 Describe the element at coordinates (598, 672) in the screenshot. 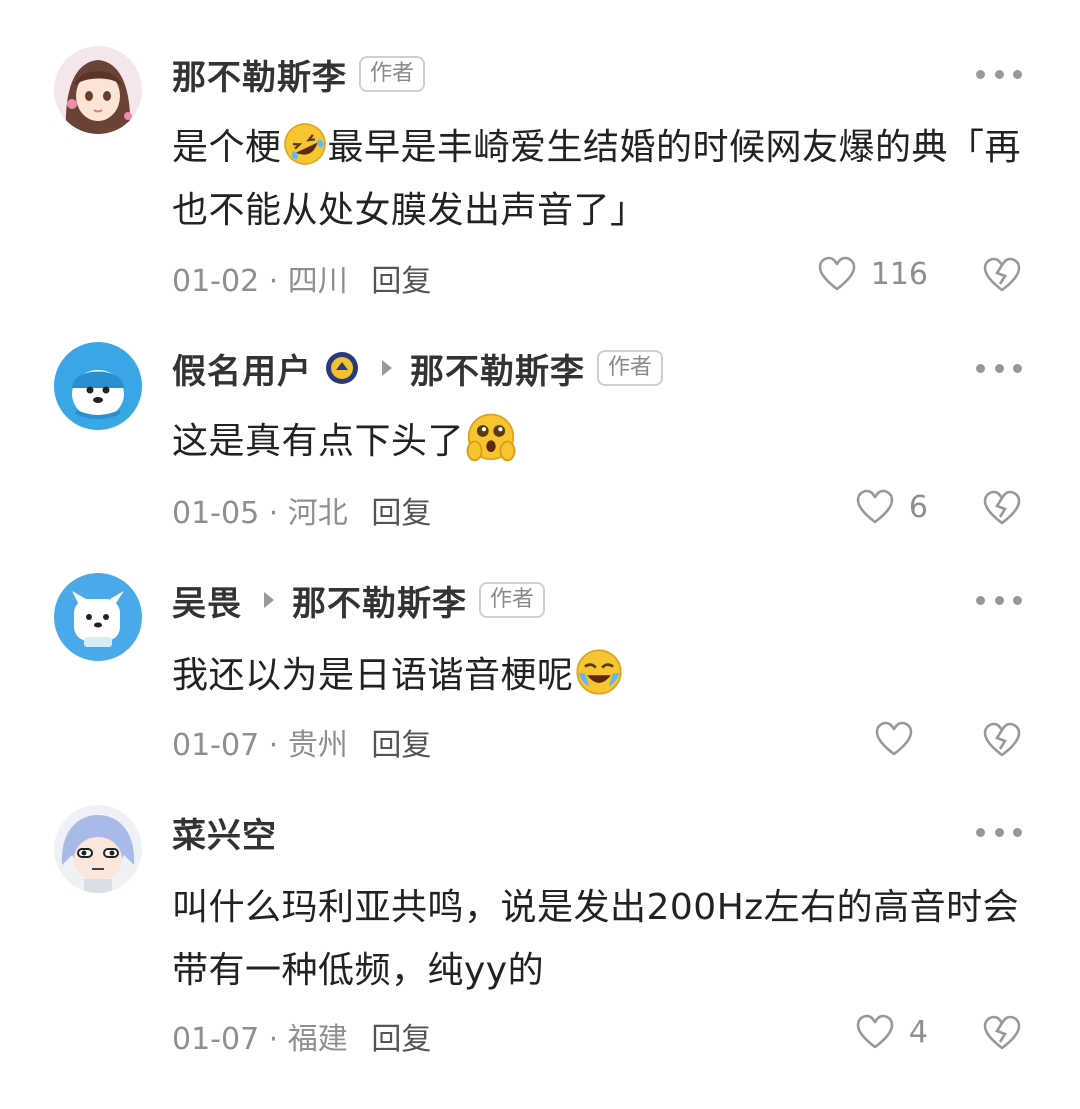

I see `crying-laugh-emoji-icon` at that location.